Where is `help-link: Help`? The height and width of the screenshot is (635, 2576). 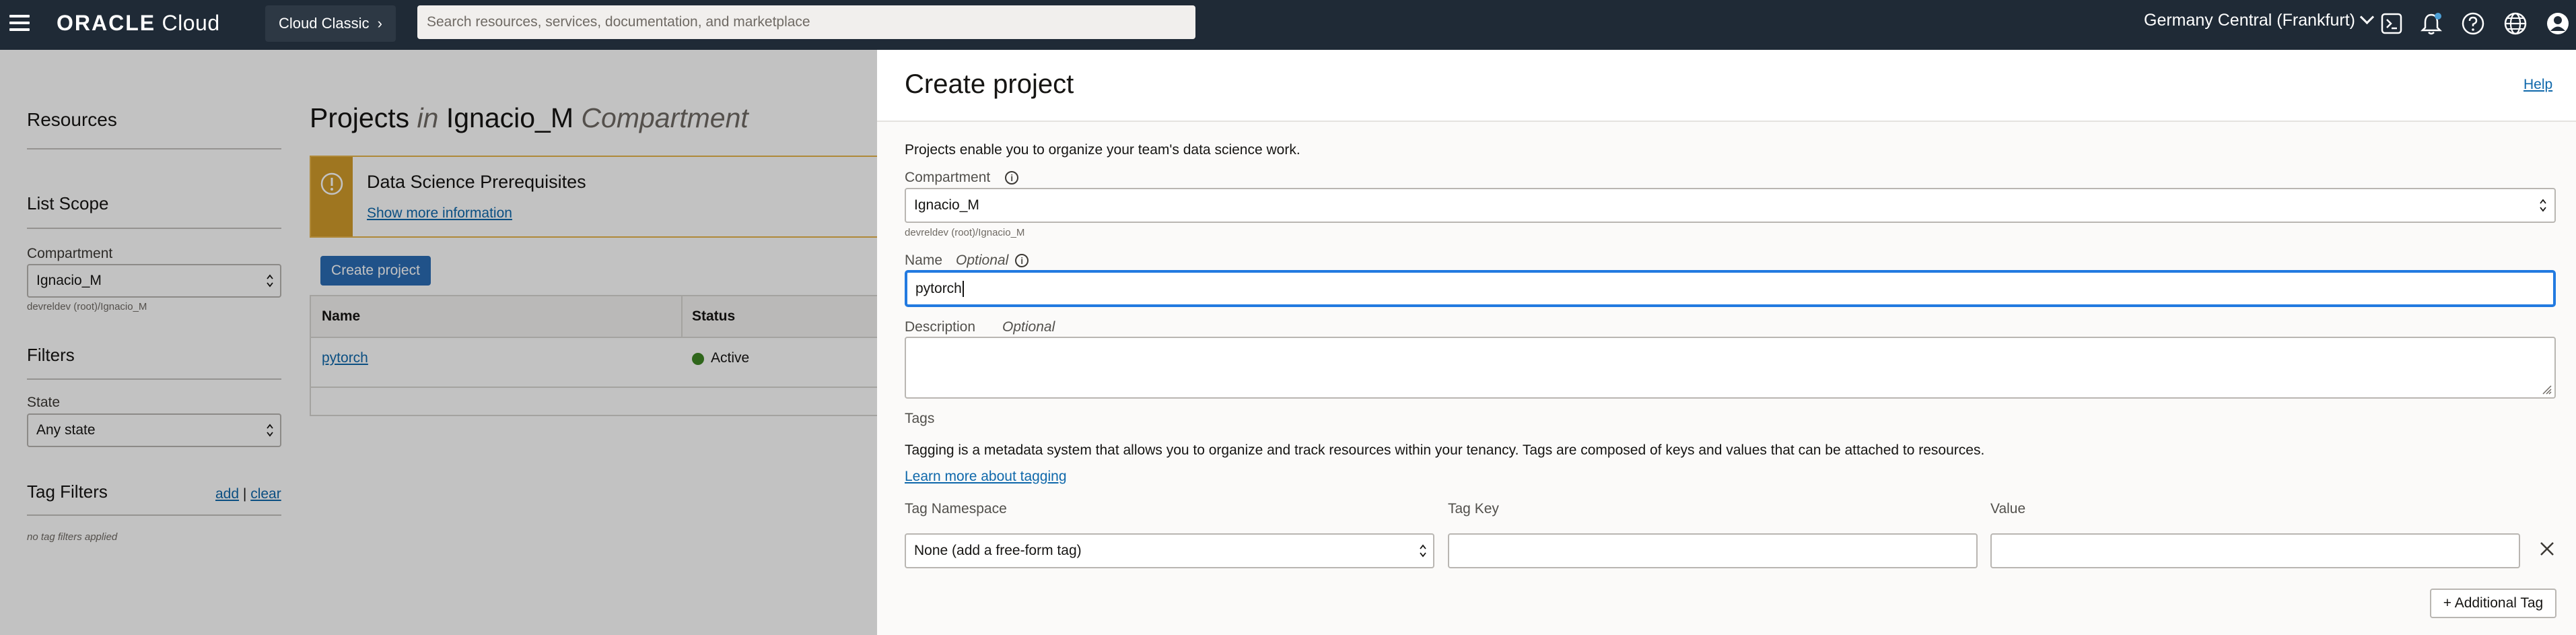
help-link: Help is located at coordinates (2537, 85).